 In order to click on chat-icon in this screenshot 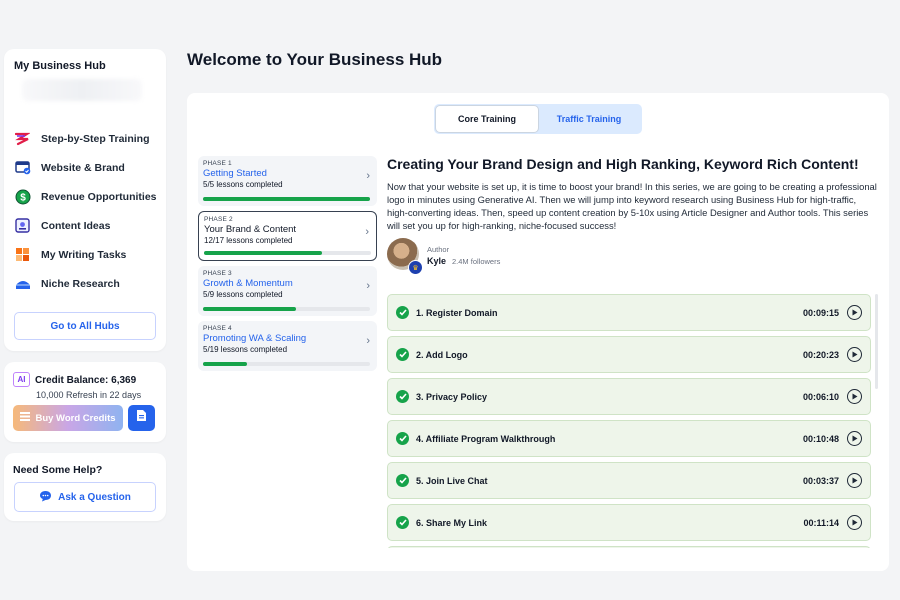, I will do `click(45, 497)`.